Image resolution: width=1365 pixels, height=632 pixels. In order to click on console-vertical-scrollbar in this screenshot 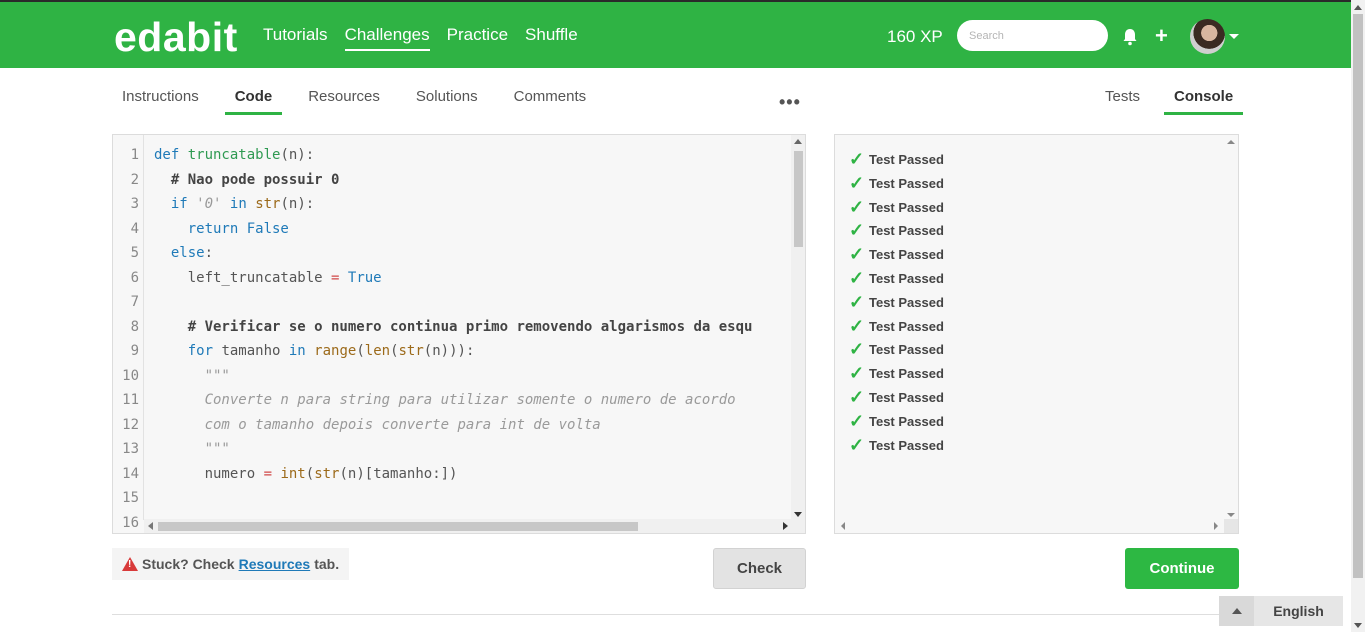, I will do `click(1231, 327)`.